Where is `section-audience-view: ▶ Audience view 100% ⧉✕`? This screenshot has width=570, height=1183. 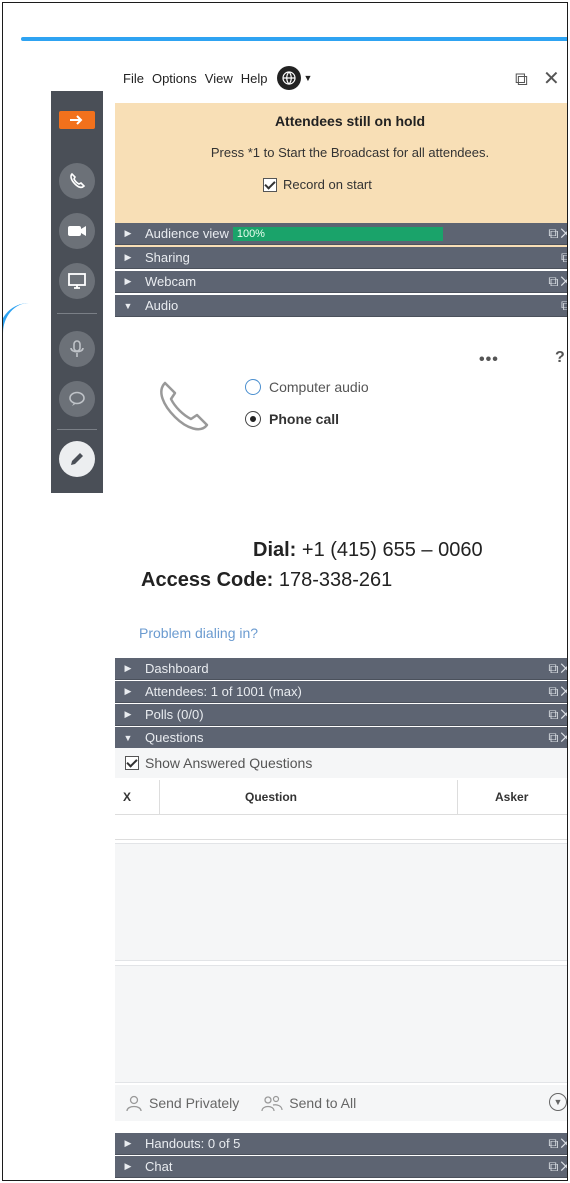 section-audience-view: ▶ Audience view 100% ⧉✕ is located at coordinates (341, 234).